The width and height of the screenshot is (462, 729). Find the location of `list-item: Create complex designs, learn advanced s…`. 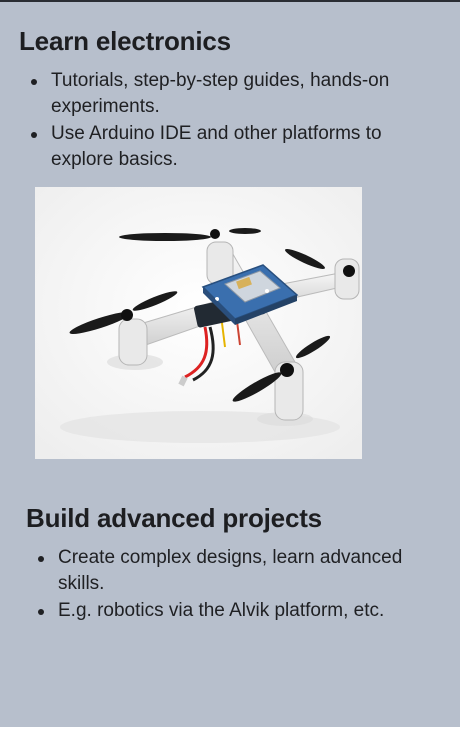

list-item: Create complex designs, learn advanced s… is located at coordinates (242, 571).